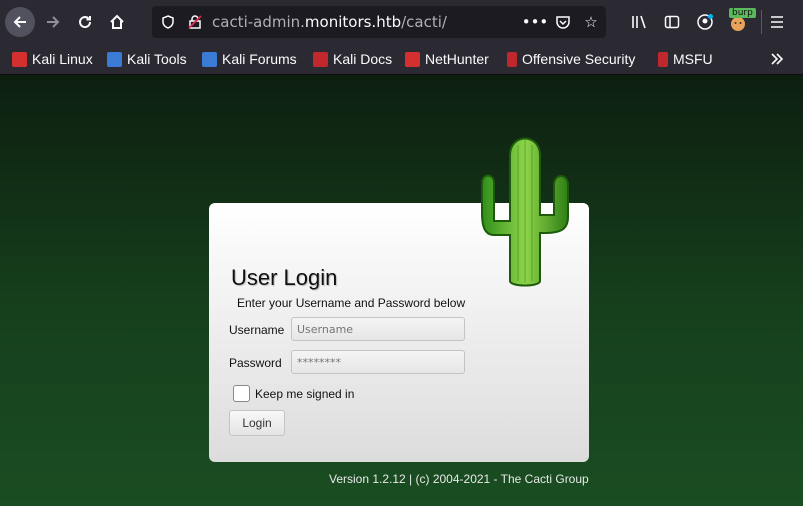 Image resolution: width=803 pixels, height=506 pixels. Describe the element at coordinates (351, 303) in the screenshot. I see `login-subtitle: Enter your Username and Password below` at that location.